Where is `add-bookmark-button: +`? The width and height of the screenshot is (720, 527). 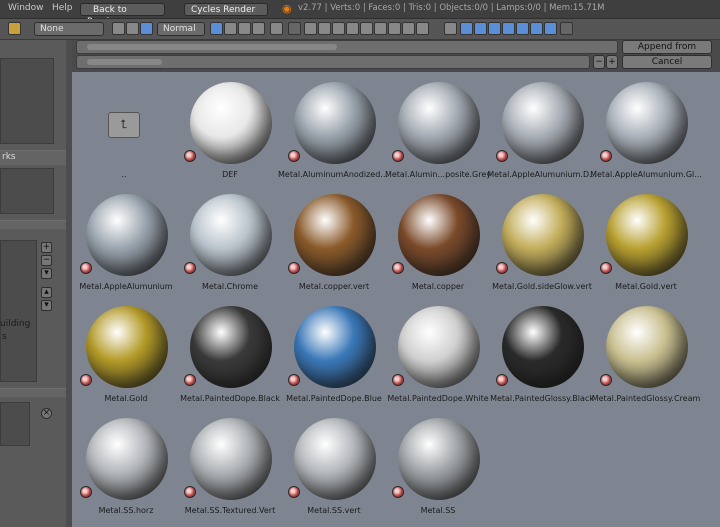
add-bookmark-button: + is located at coordinates (46, 247).